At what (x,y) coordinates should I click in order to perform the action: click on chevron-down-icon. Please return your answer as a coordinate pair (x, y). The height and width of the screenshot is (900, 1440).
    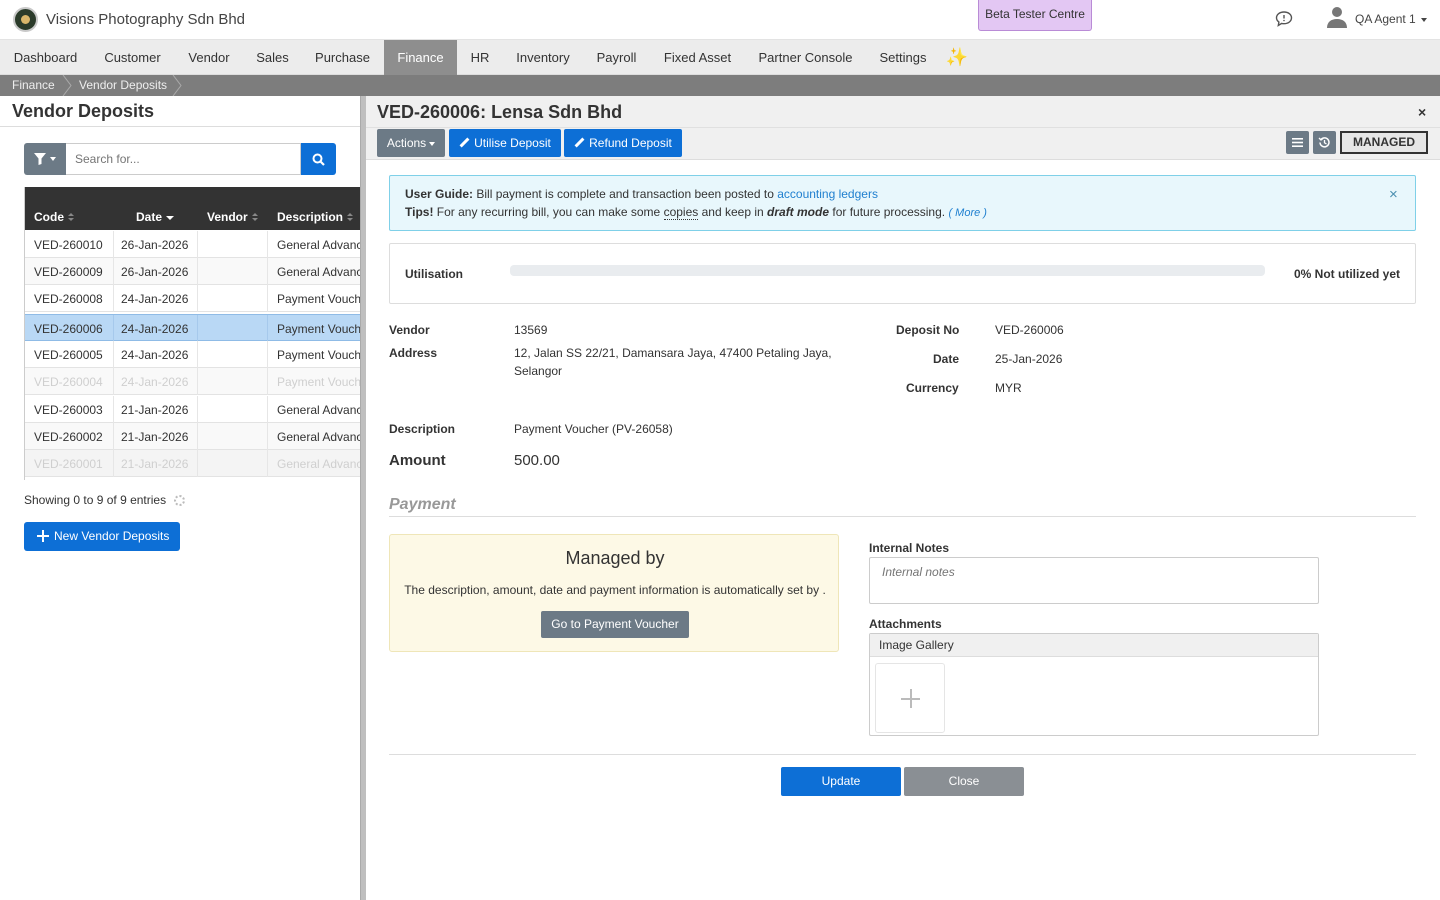
    Looking at the image, I should click on (1423, 19).